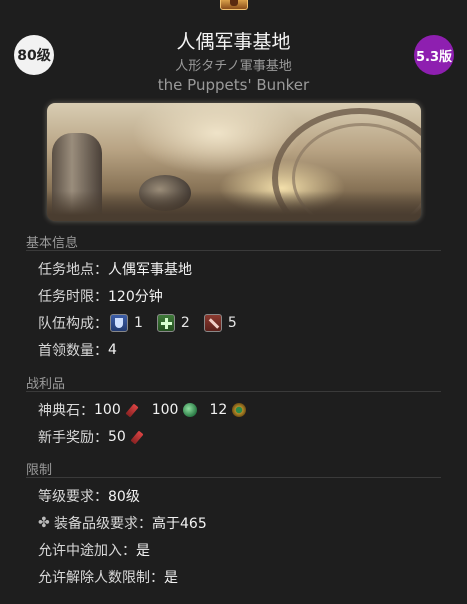 This screenshot has height=604, width=467. Describe the element at coordinates (39, 470) in the screenshot. I see `section-header-limits: 限制` at that location.